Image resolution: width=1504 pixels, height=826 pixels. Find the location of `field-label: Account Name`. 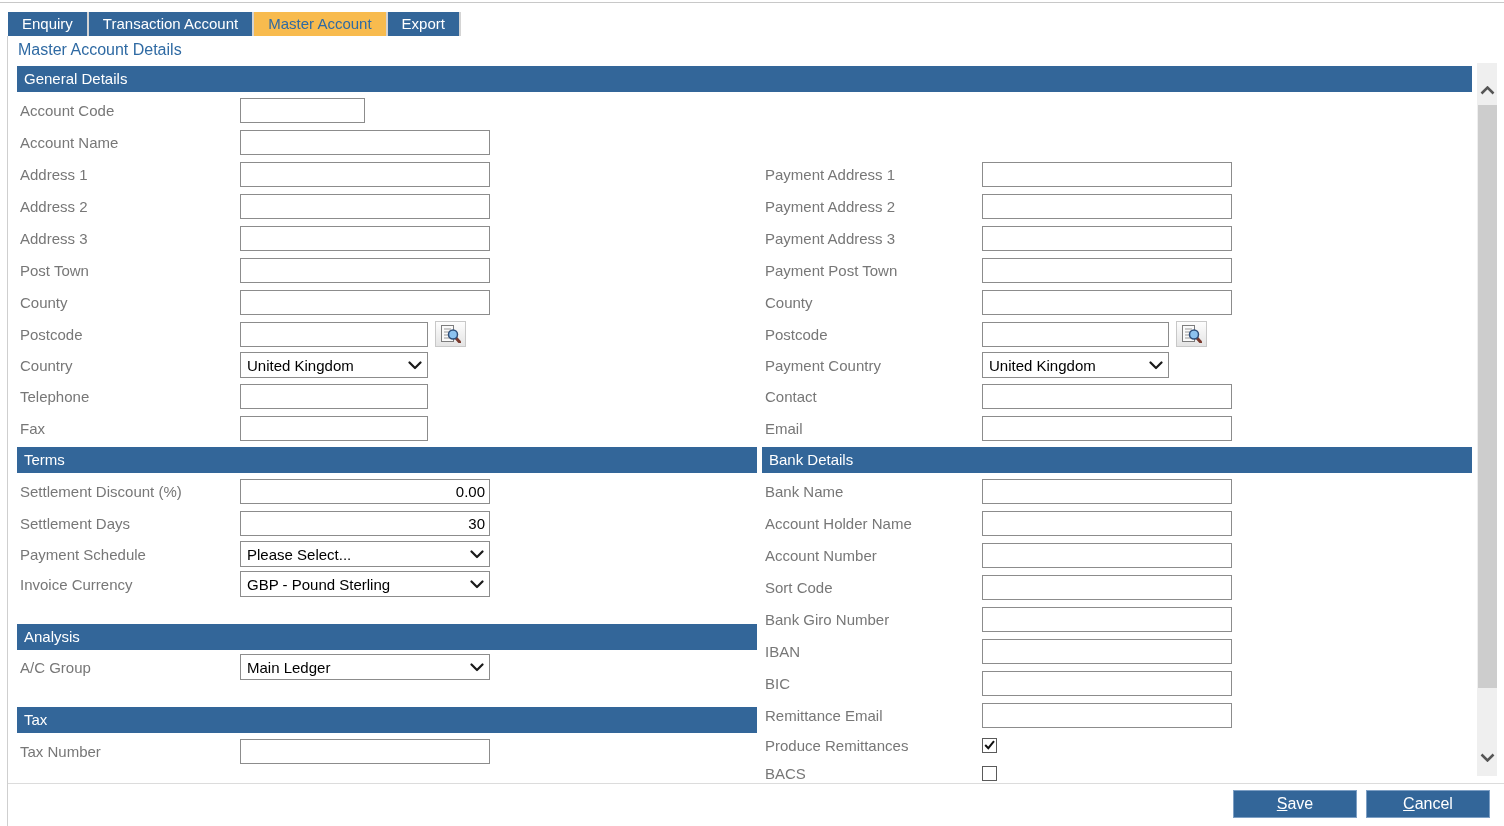

field-label: Account Name is located at coordinates (69, 142).